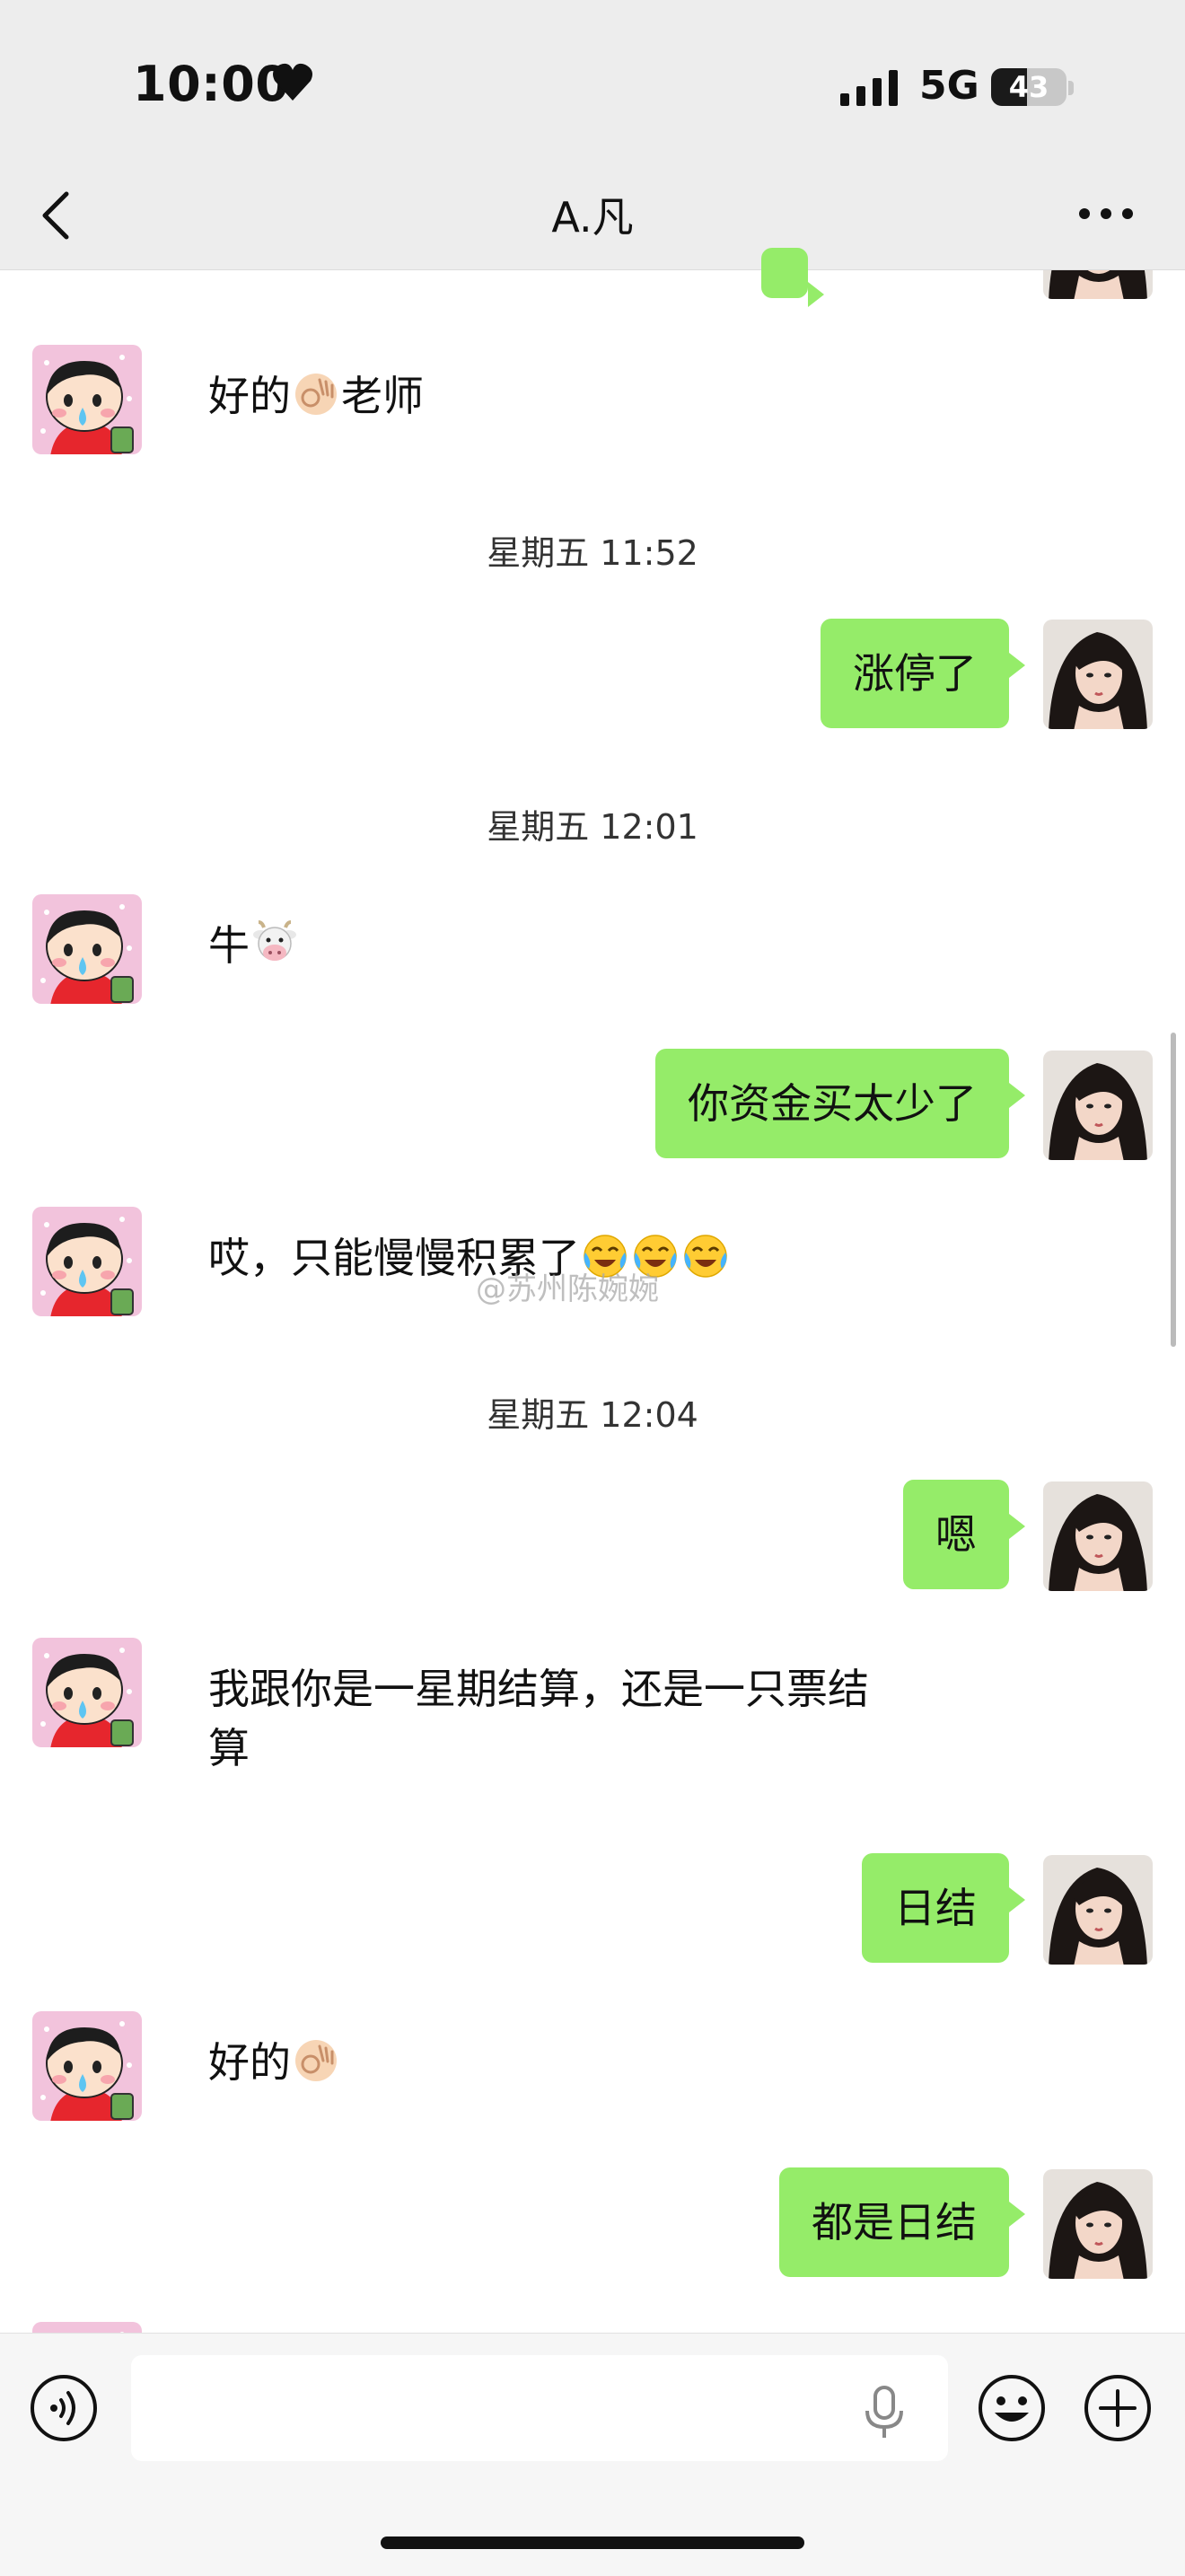 The height and width of the screenshot is (2576, 1185). I want to click on message-bubble: 好的 老师, so click(308, 396).